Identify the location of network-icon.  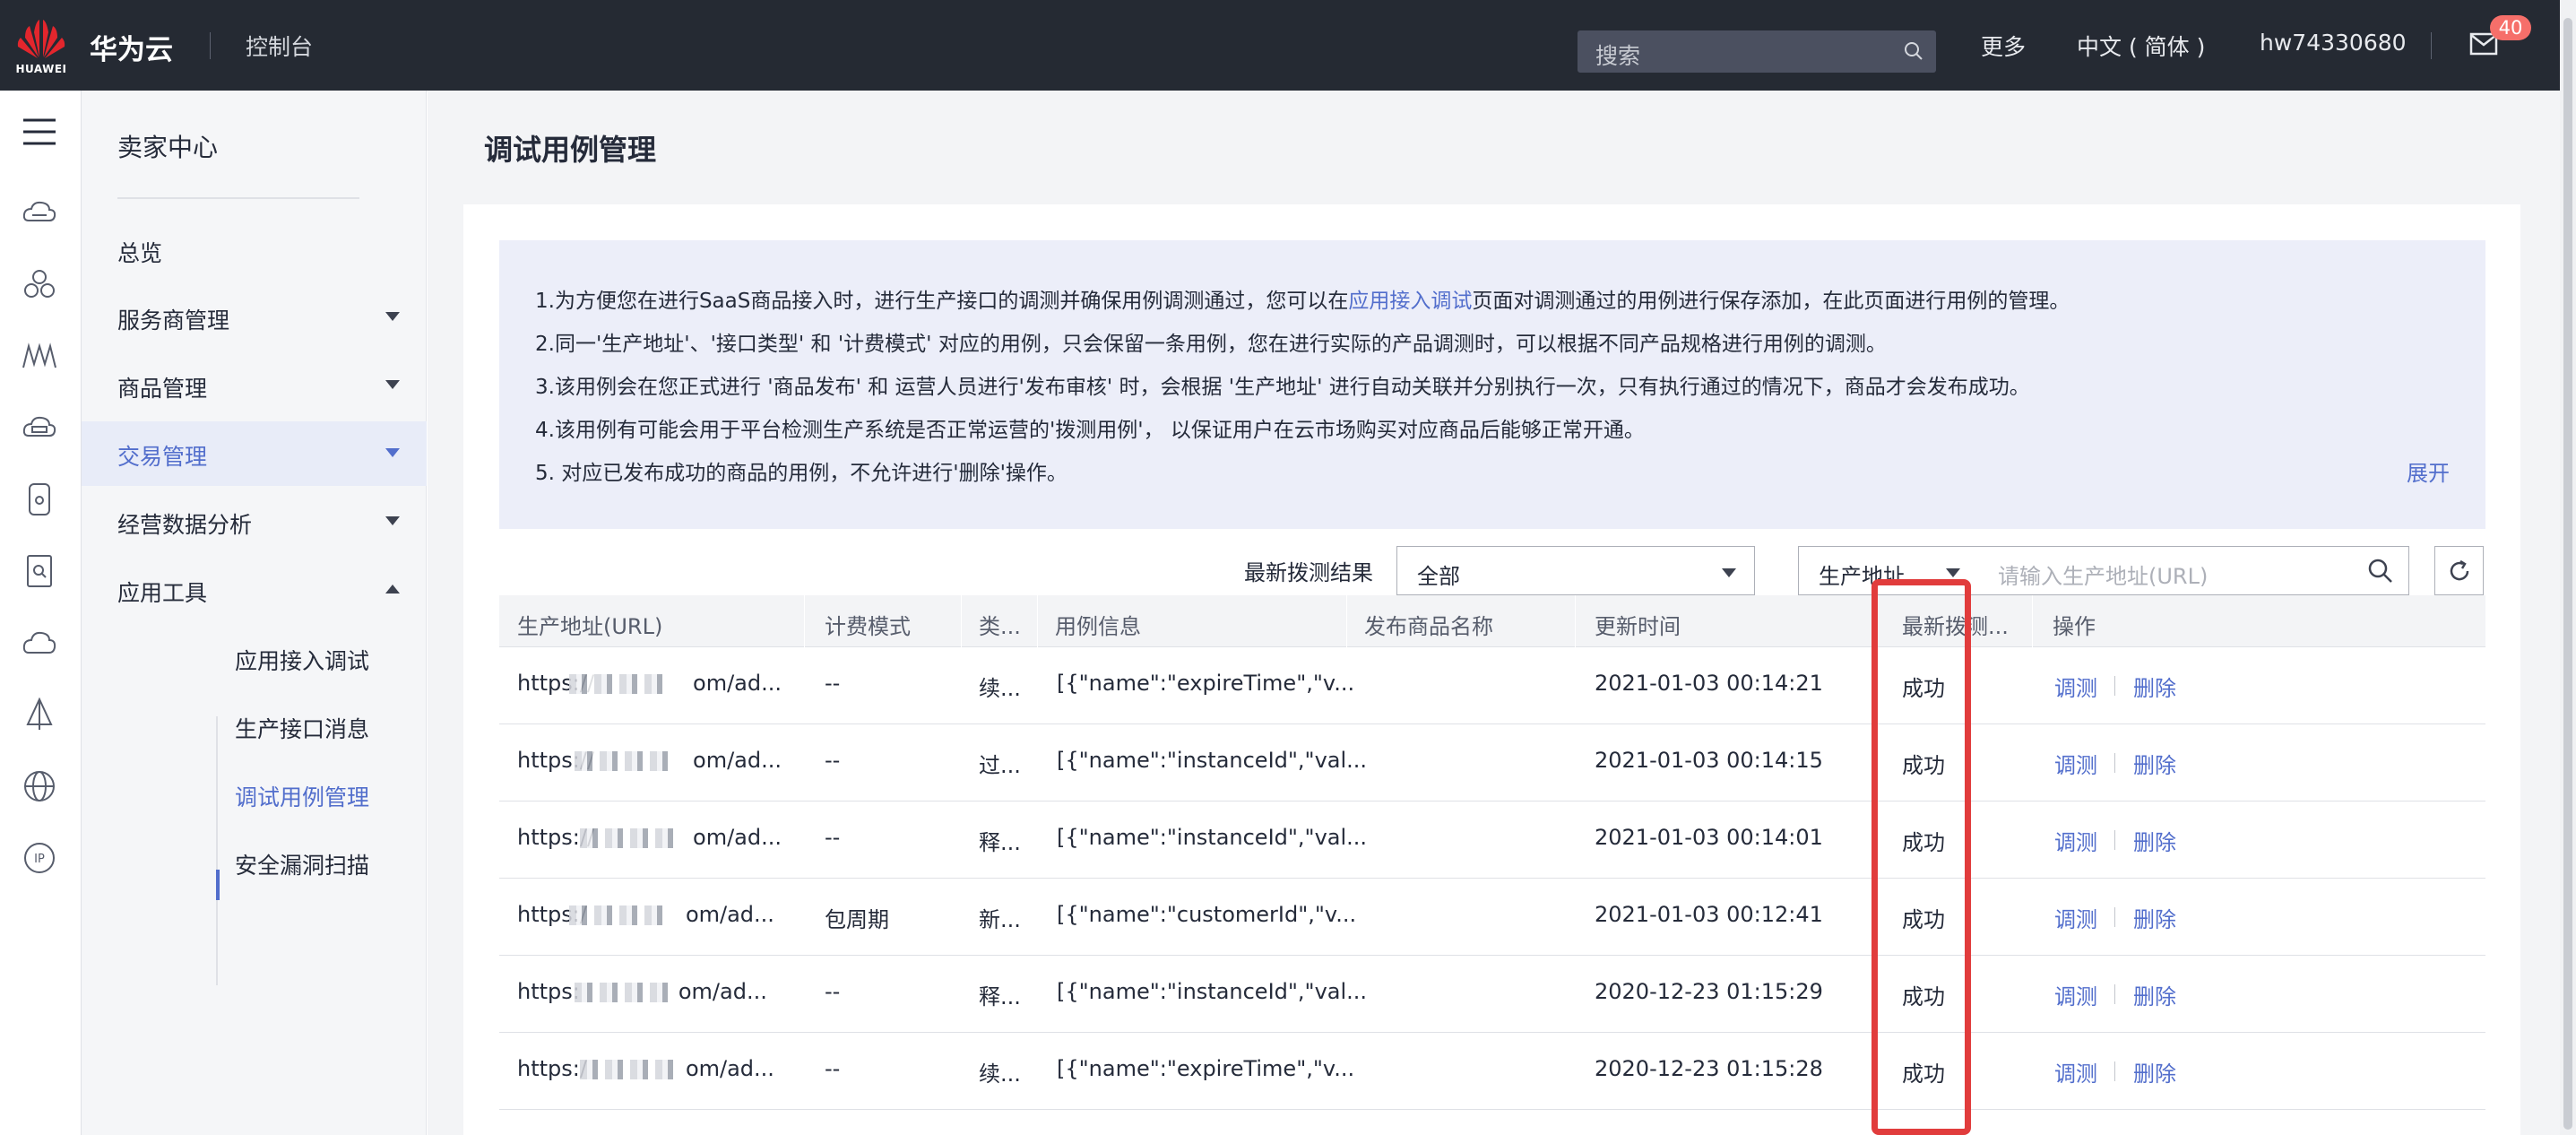
(39, 356).